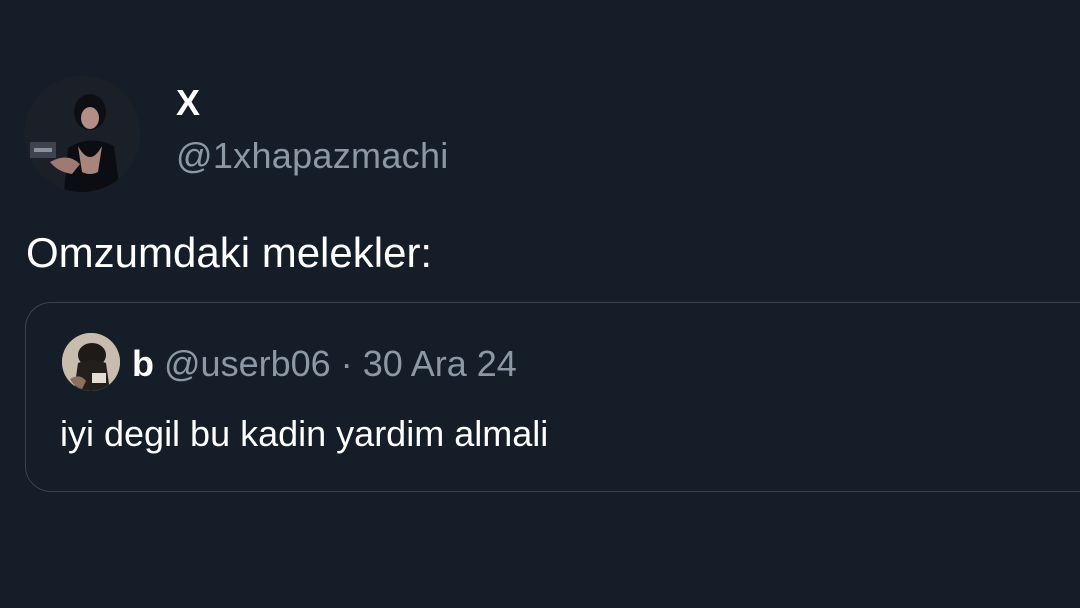 The width and height of the screenshot is (1080, 608). Describe the element at coordinates (188, 103) in the screenshot. I see `author-display-name: X` at that location.